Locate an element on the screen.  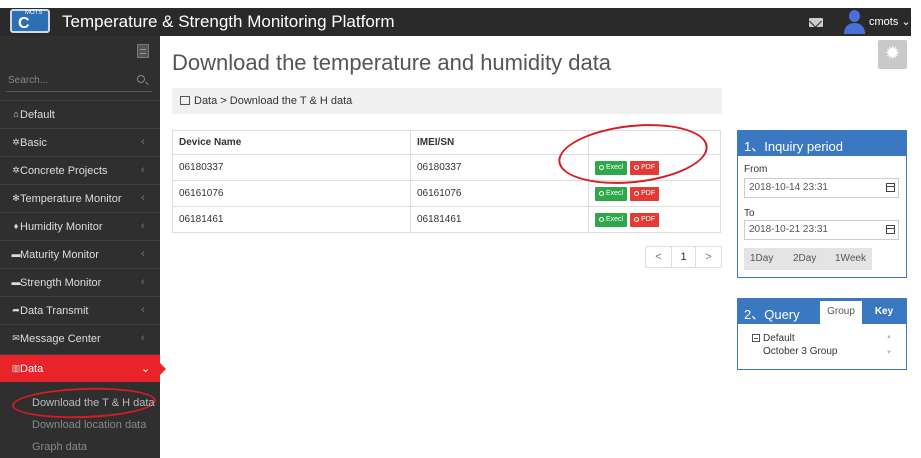
sidebar-subitem-download-th: Download the T & H data is located at coordinates (93, 403).